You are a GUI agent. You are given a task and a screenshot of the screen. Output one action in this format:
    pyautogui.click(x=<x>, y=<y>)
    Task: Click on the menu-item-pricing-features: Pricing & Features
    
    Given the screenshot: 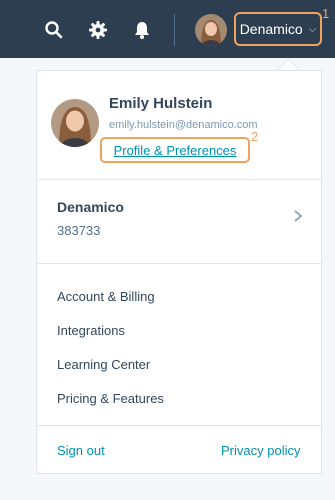 What is the action you would take?
    pyautogui.click(x=110, y=398)
    